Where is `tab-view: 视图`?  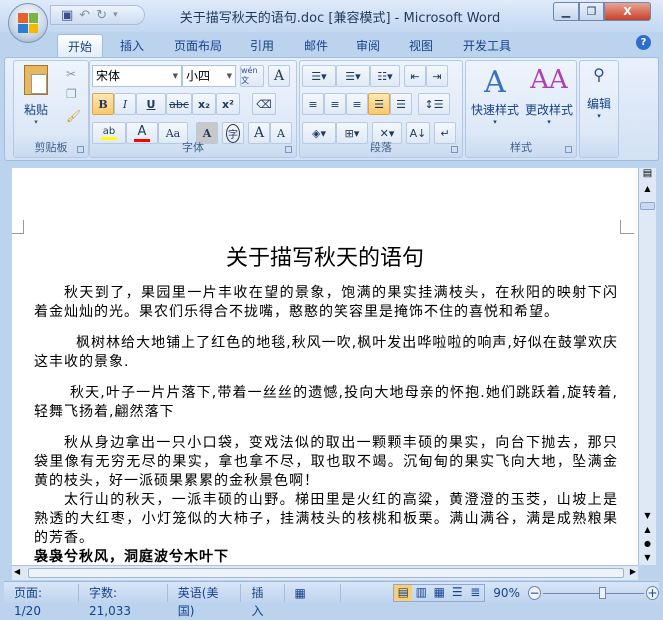 tab-view: 视图 is located at coordinates (421, 45).